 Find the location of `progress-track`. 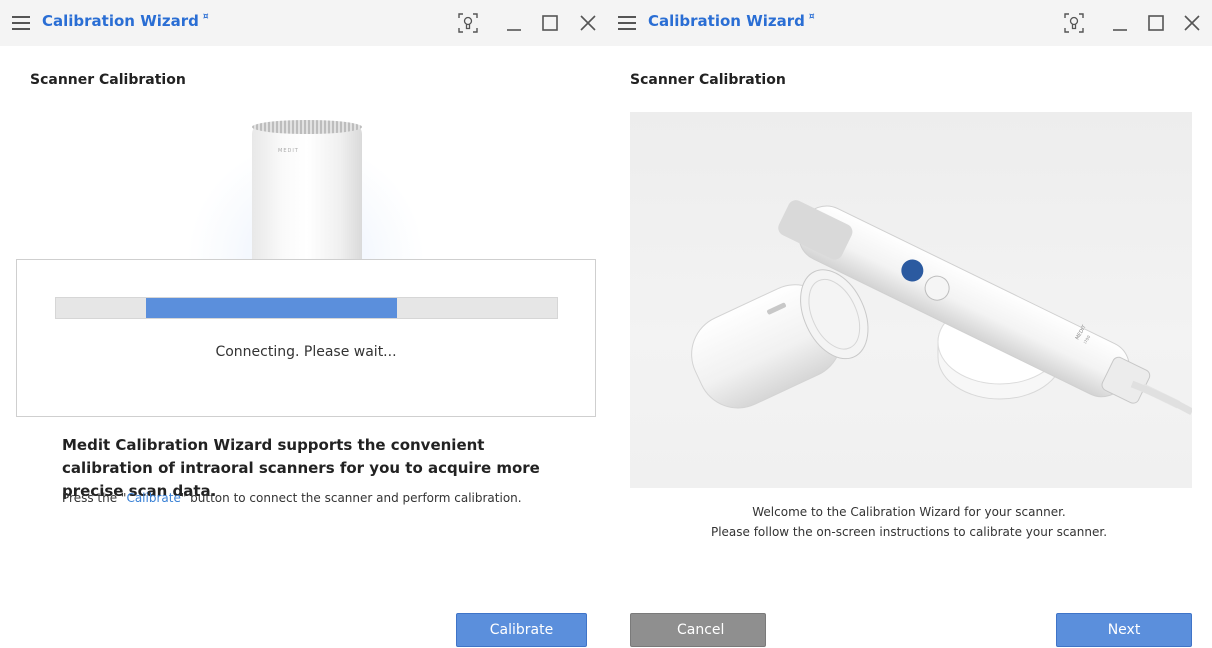

progress-track is located at coordinates (306, 308).